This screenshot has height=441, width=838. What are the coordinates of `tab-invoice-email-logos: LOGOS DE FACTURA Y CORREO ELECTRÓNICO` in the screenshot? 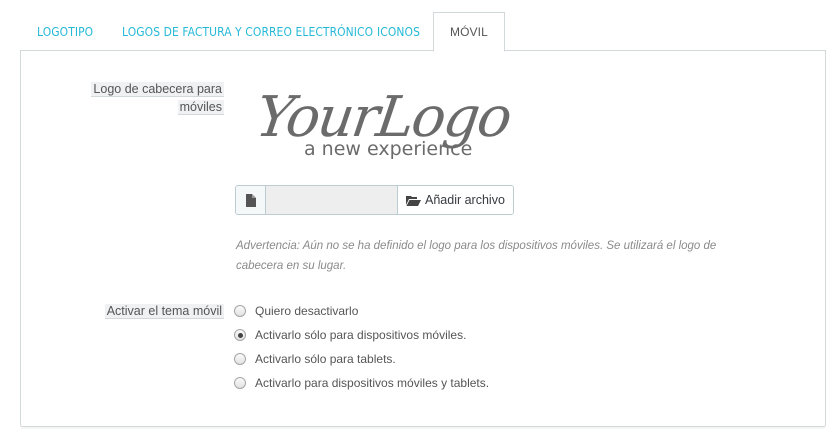 It's located at (247, 31).